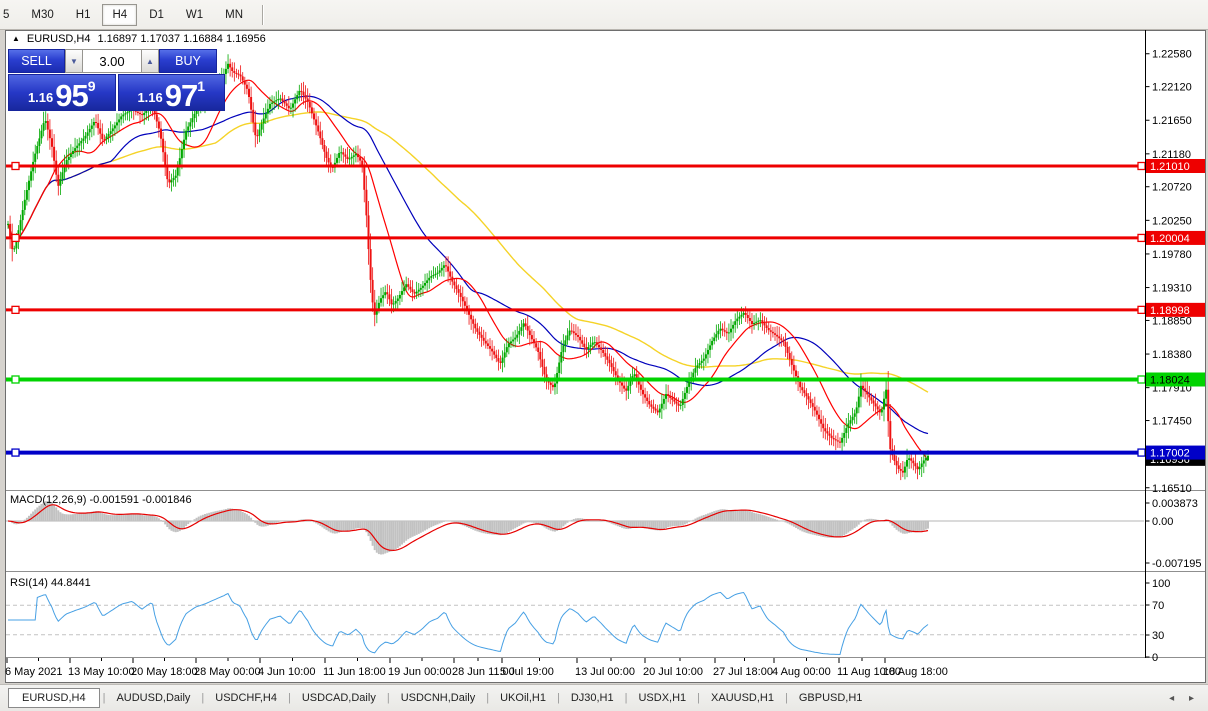  What do you see at coordinates (153, 698) in the screenshot?
I see `chart-tab-audusd: AUDUSD,Daily` at bounding box center [153, 698].